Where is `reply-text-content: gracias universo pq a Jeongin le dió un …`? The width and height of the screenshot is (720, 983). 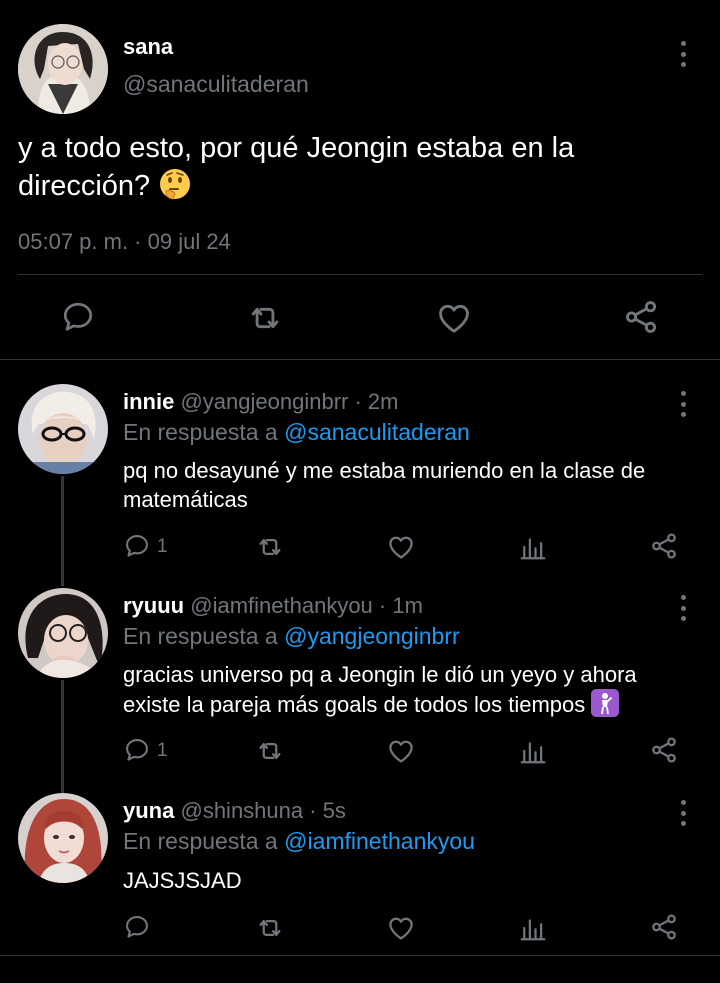 reply-text-content: gracias universo pq a Jeongin le dió un … is located at coordinates (380, 689).